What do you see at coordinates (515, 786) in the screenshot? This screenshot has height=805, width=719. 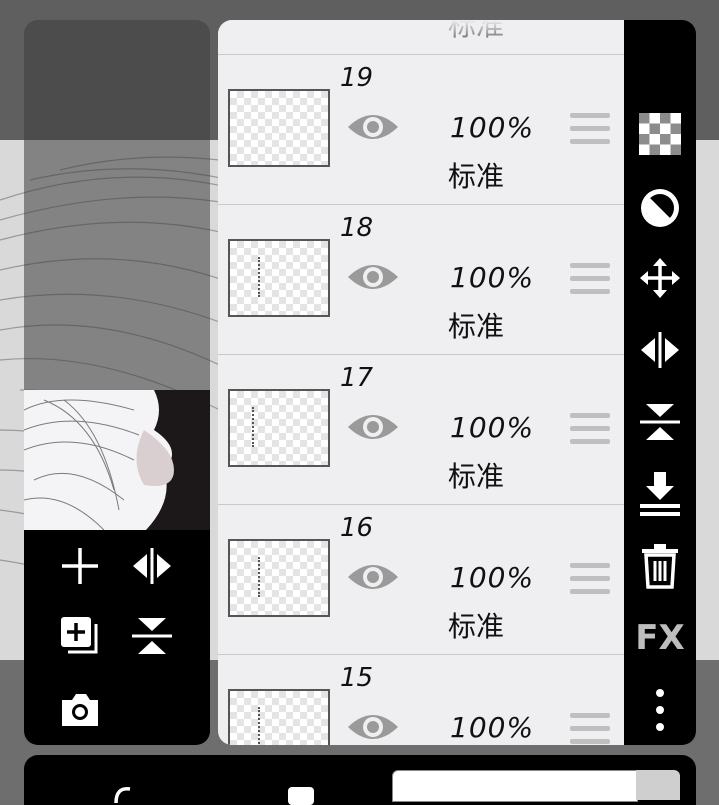 I see `blend-mode-select` at bounding box center [515, 786].